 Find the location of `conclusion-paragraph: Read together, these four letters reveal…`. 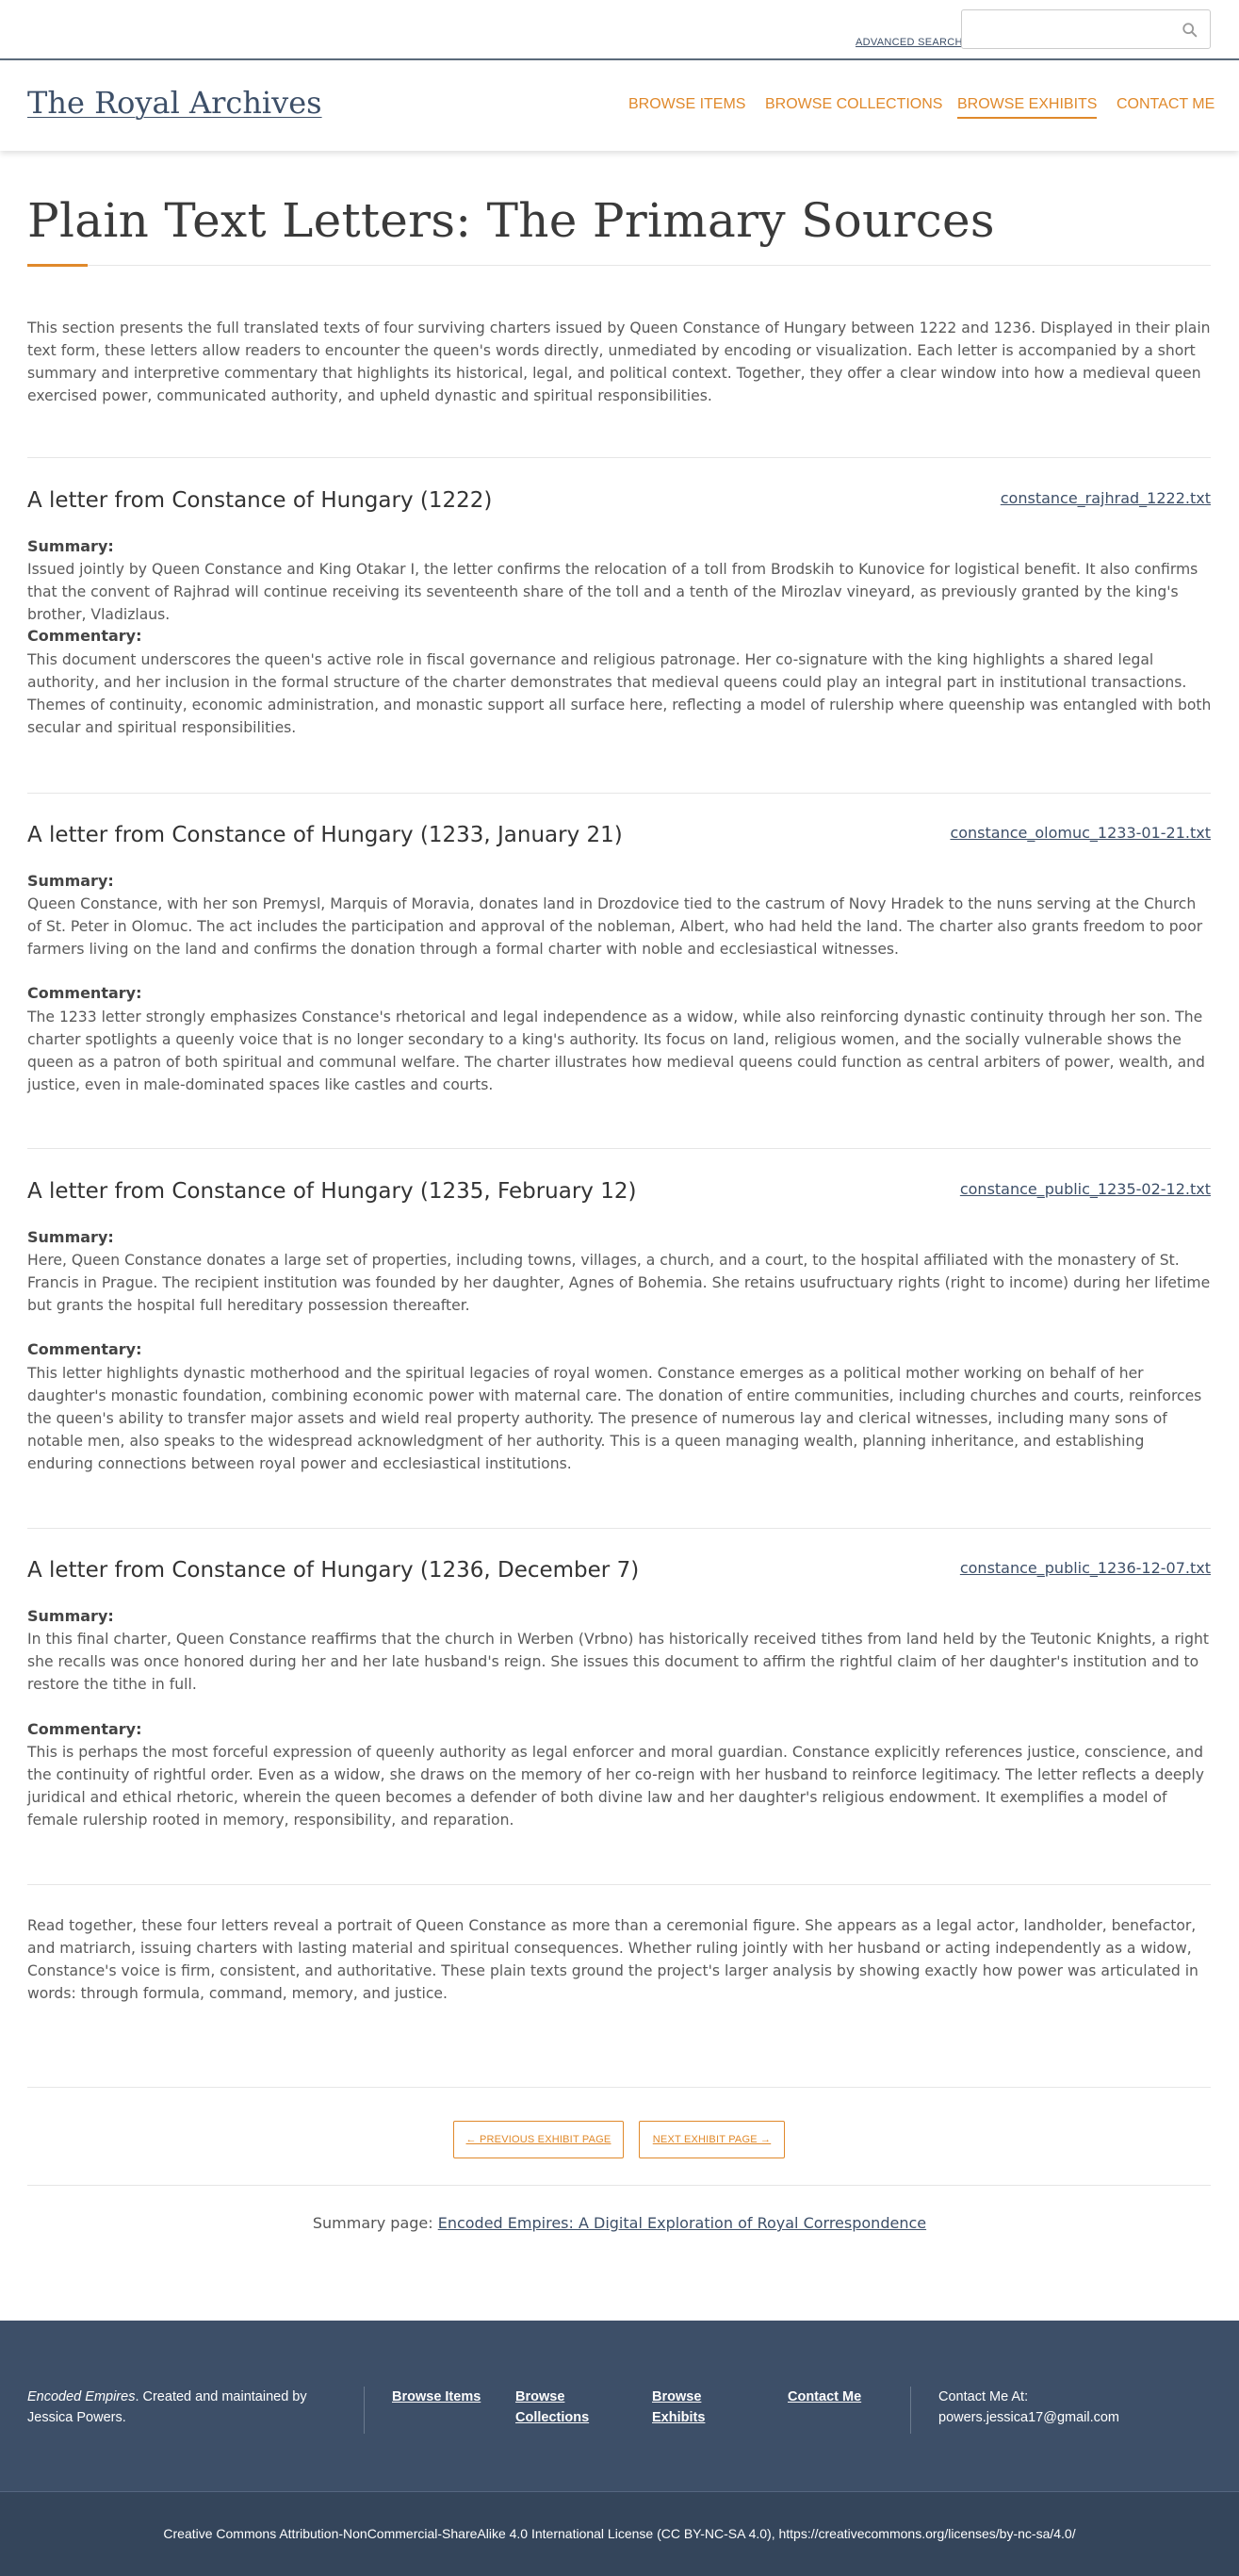

conclusion-paragraph: Read together, these four letters reveal… is located at coordinates (612, 1959).